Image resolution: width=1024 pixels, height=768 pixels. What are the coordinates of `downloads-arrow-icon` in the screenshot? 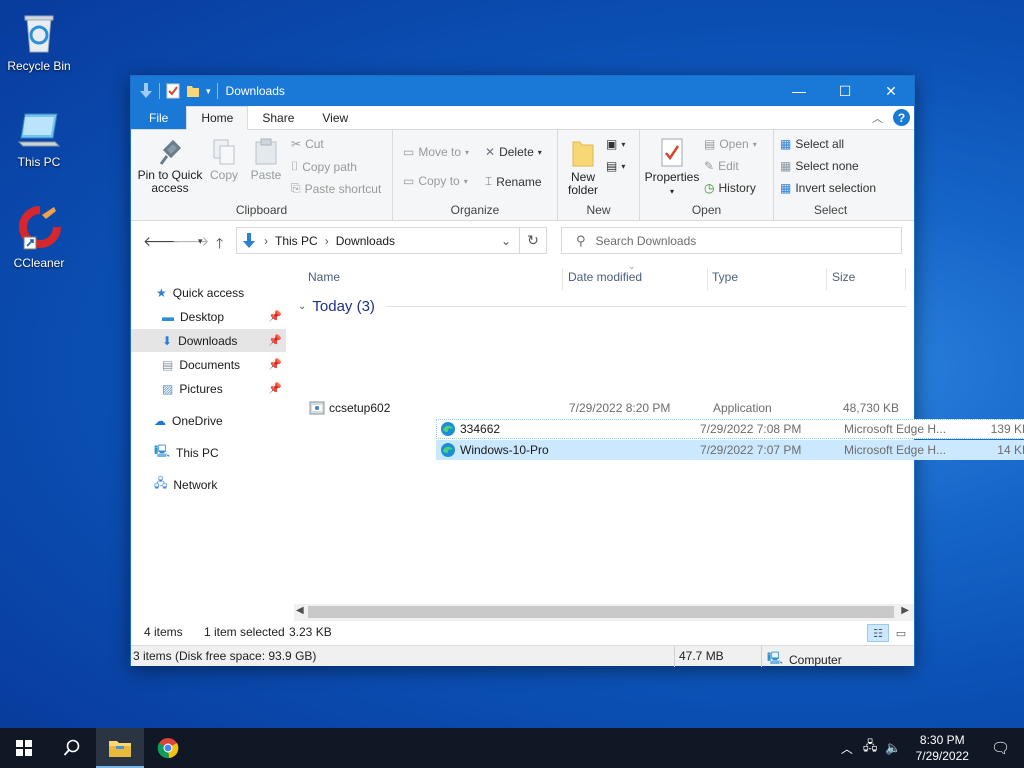 It's located at (146, 90).